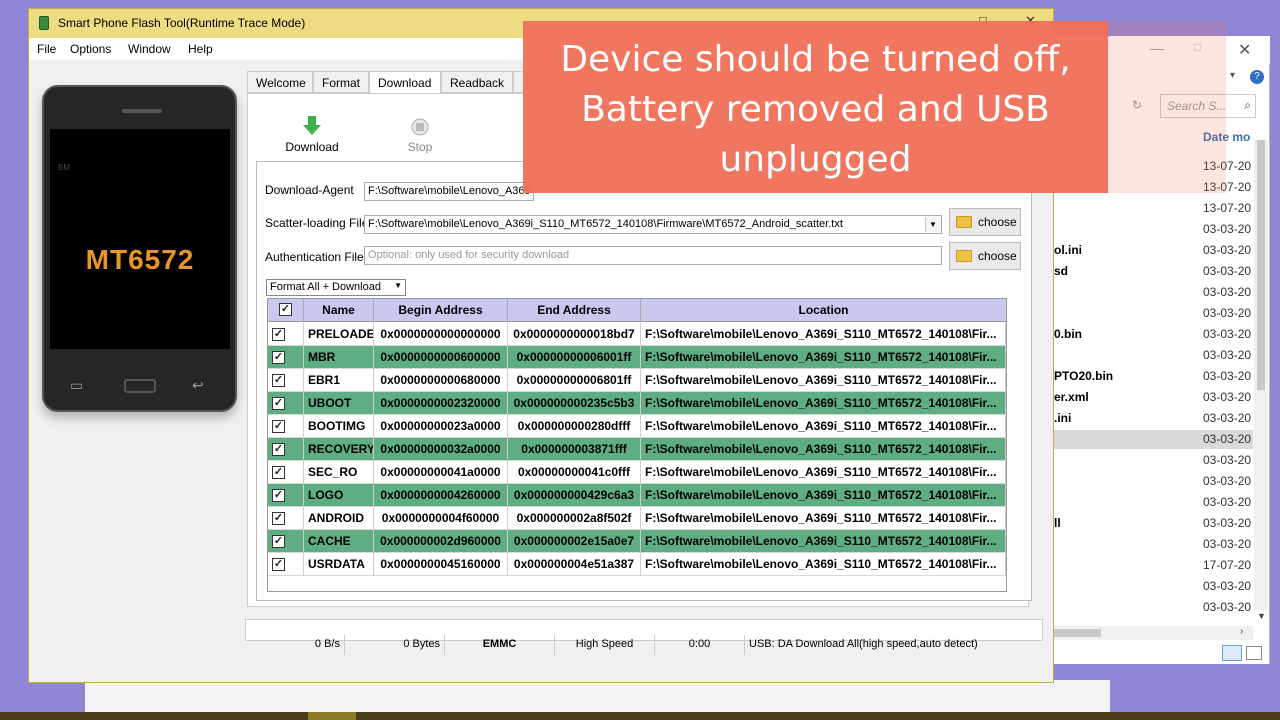 The height and width of the screenshot is (720, 1280). What do you see at coordinates (140, 386) in the screenshot?
I see `home-key-icon` at bounding box center [140, 386].